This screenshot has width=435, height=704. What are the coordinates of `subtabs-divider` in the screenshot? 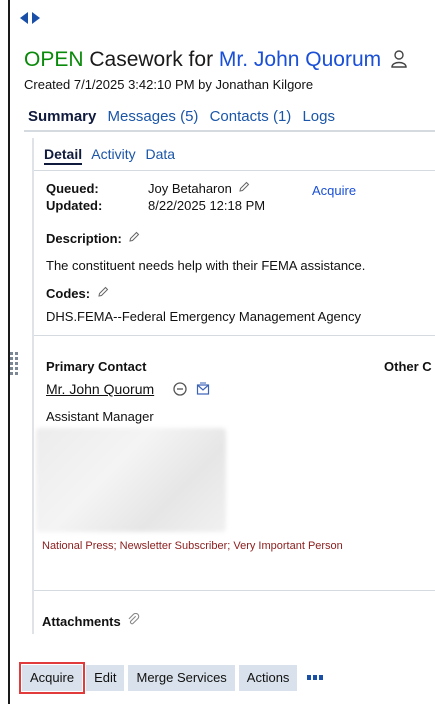 It's located at (234, 170).